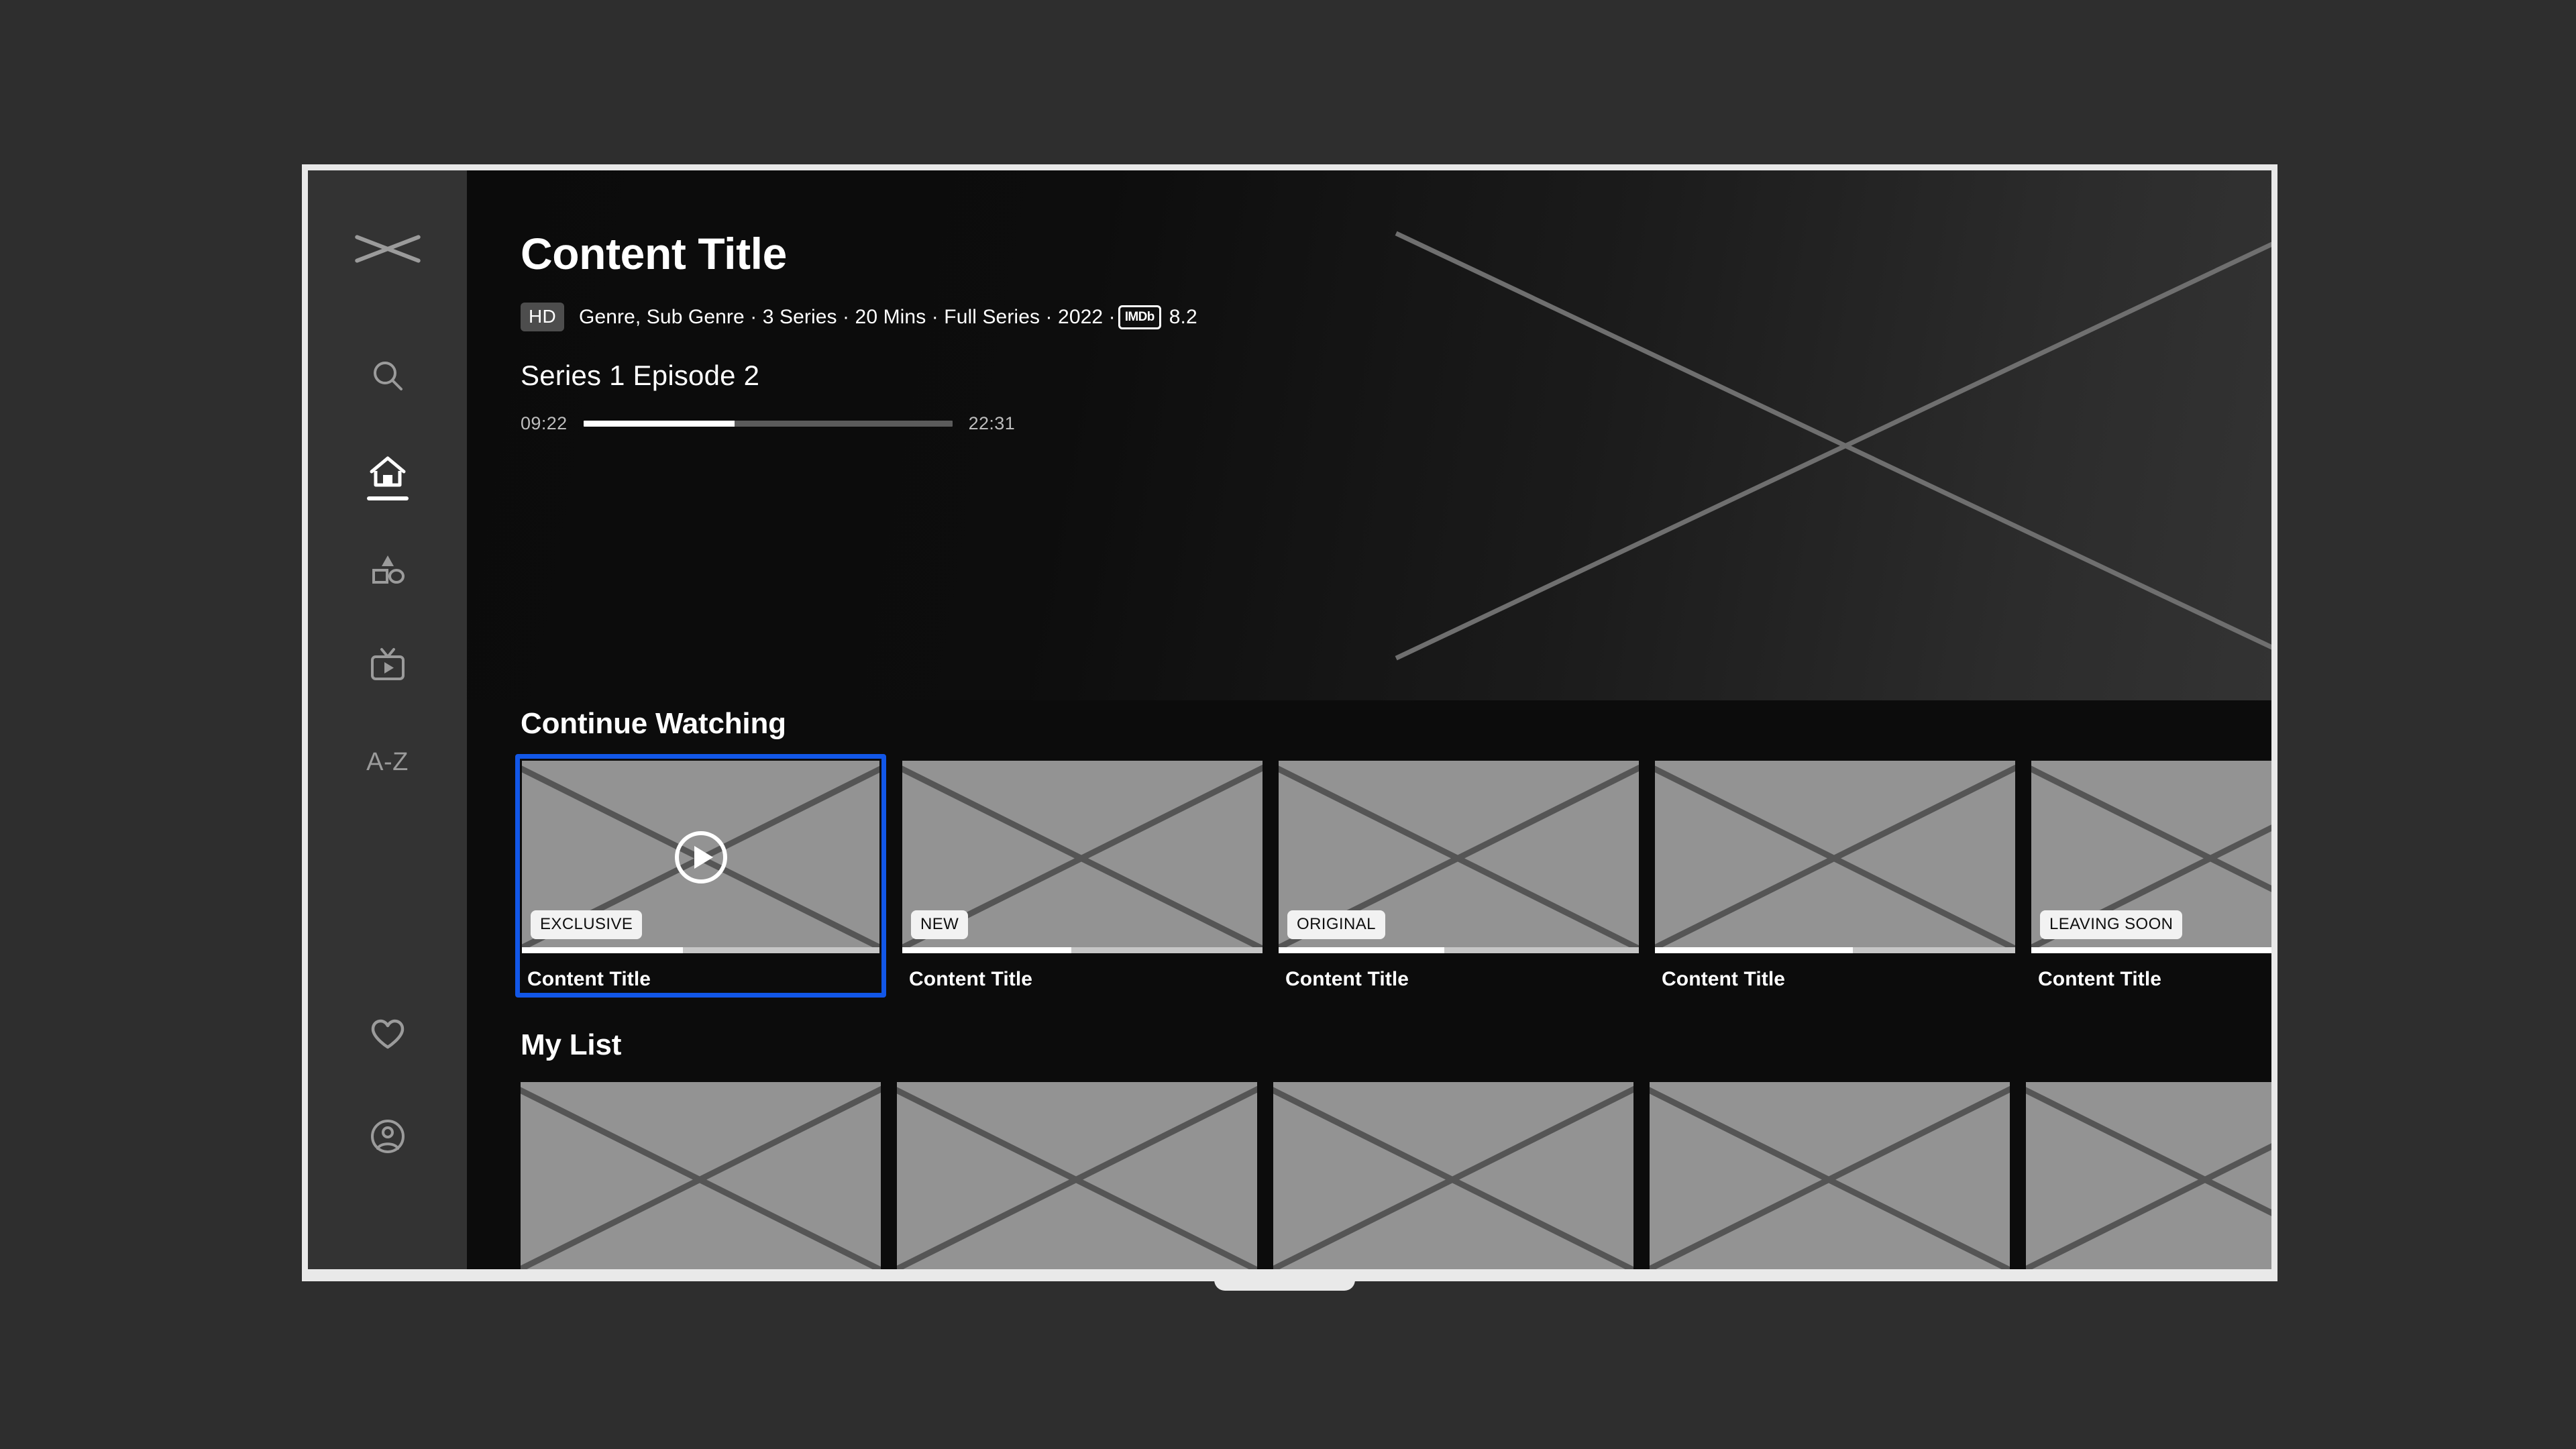 The height and width of the screenshot is (1449, 2576). Describe the element at coordinates (387, 1085) in the screenshot. I see `sidebar-secondary-items` at that location.